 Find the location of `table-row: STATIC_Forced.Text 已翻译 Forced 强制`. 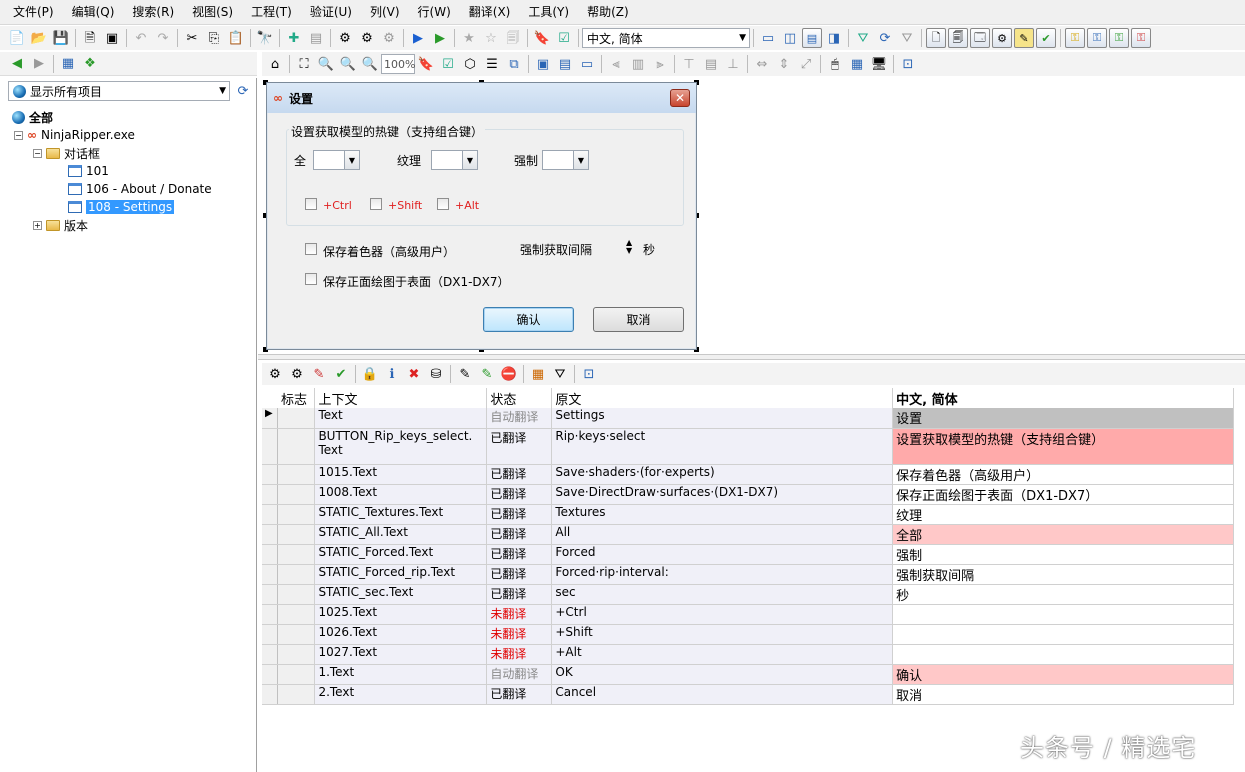

table-row: STATIC_Forced.Text 已翻译 Forced 强制 is located at coordinates (748, 554).